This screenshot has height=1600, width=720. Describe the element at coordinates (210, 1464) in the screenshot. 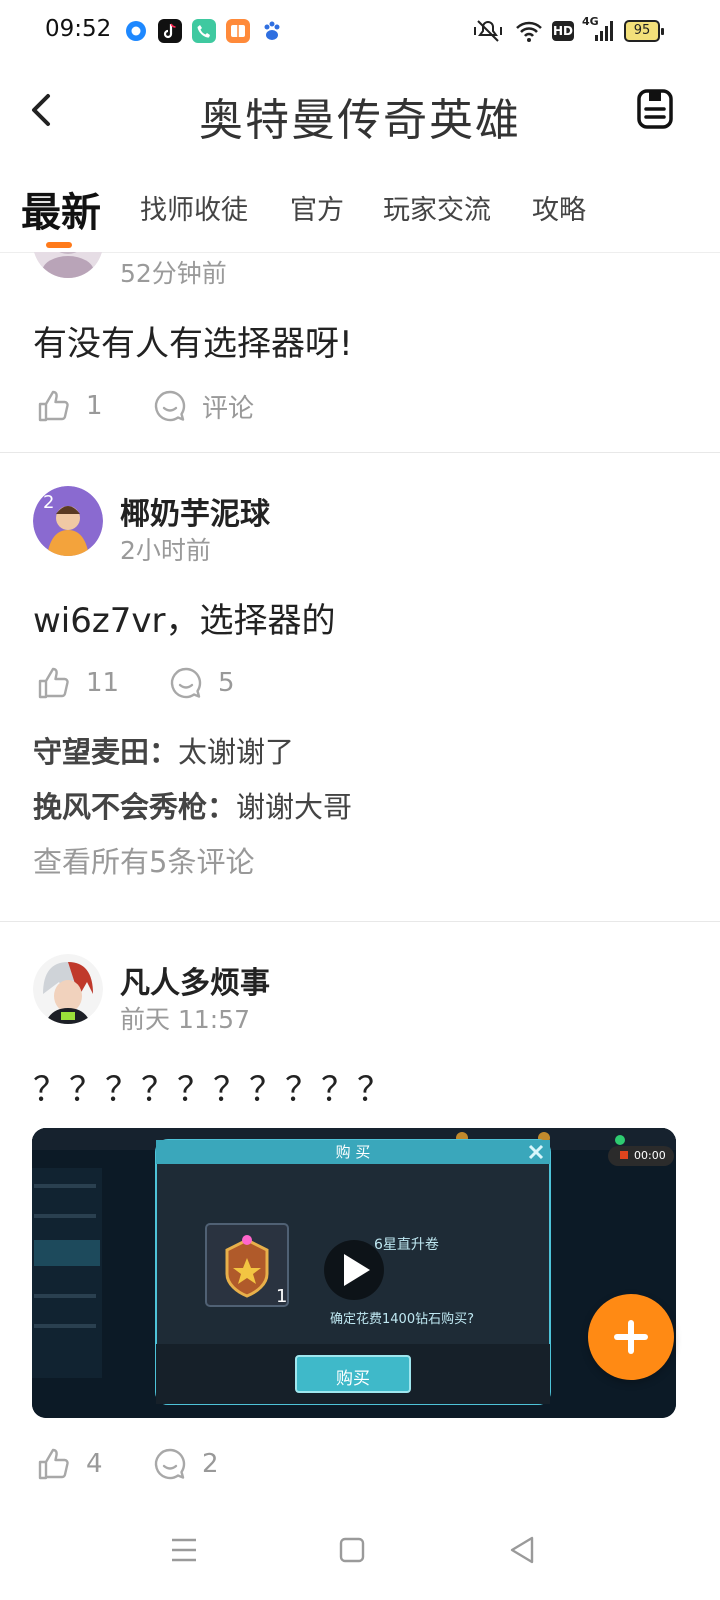

I see `comment-count: 2` at that location.